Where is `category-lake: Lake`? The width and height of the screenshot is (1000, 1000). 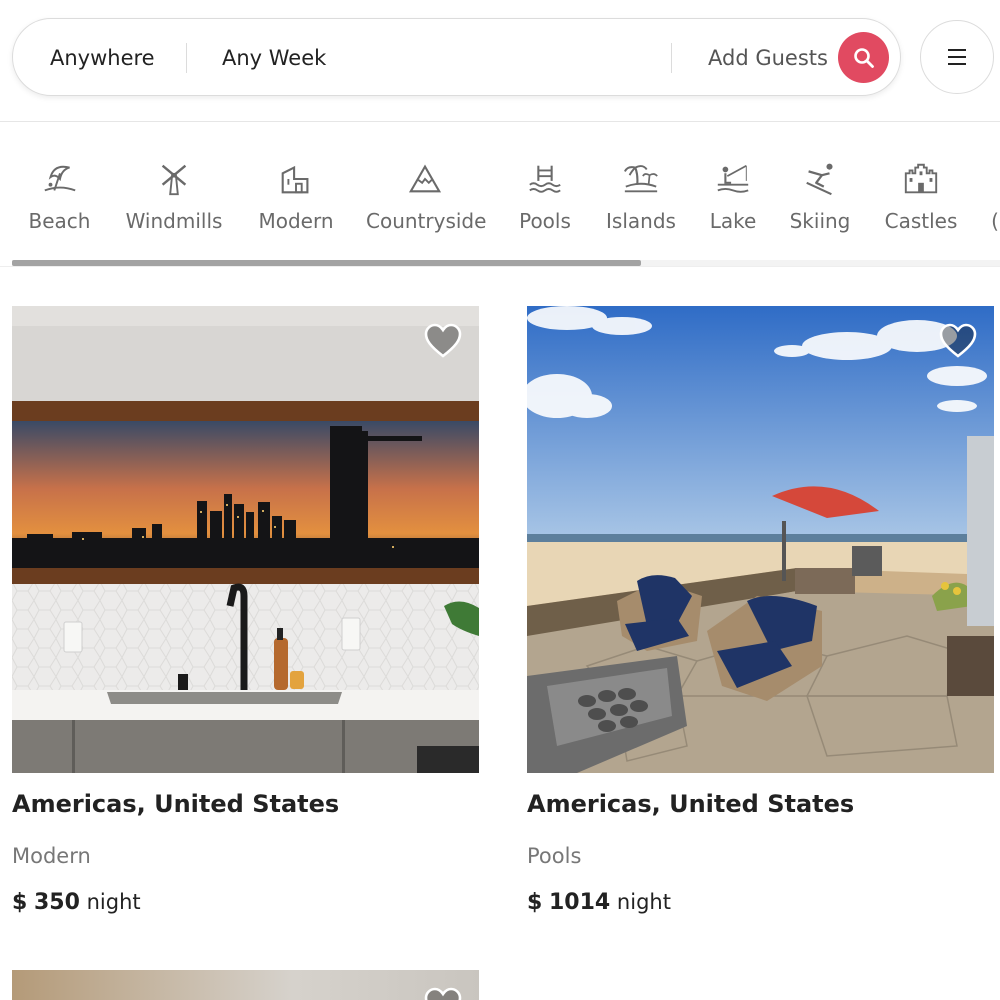
category-lake: Lake is located at coordinates (733, 205).